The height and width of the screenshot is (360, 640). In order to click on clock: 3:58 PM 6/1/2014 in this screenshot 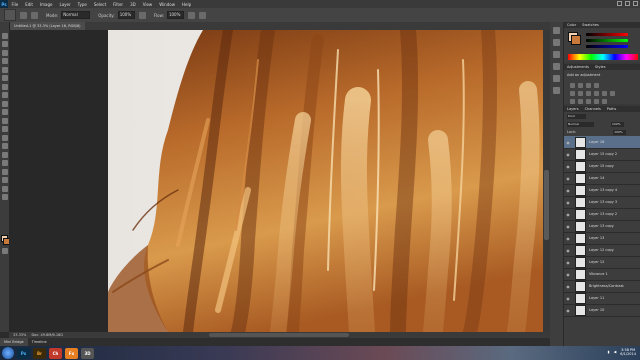, I will do `click(628, 352)`.